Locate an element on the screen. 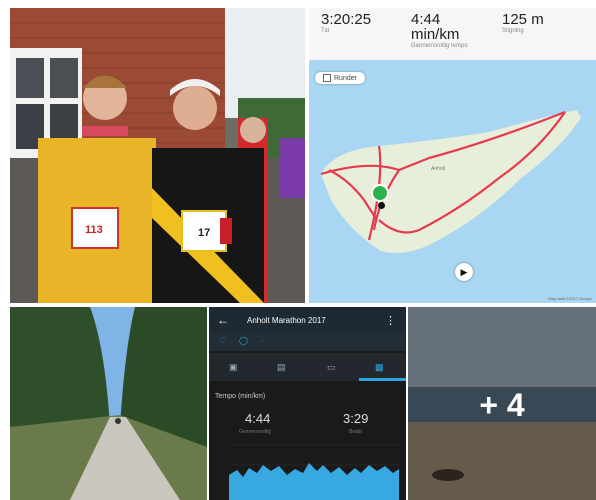 This screenshot has height=500, width=596. forest-road-illustration is located at coordinates (108, 403).